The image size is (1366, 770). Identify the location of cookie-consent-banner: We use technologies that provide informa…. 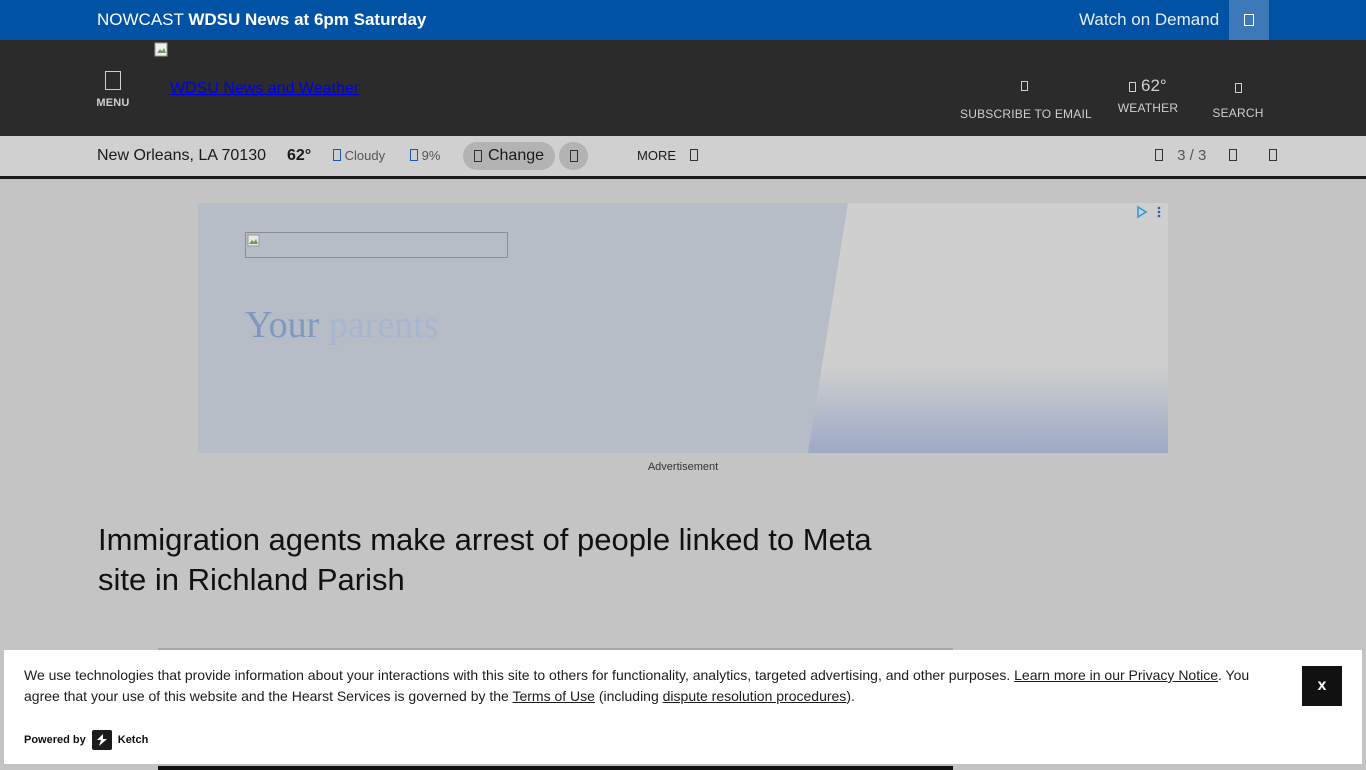
(683, 707).